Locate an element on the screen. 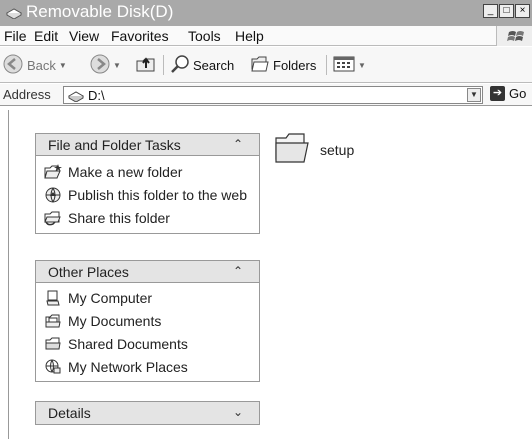 Image resolution: width=532 pixels, height=439 pixels. back-button: Back ▼ is located at coordinates (35, 65).